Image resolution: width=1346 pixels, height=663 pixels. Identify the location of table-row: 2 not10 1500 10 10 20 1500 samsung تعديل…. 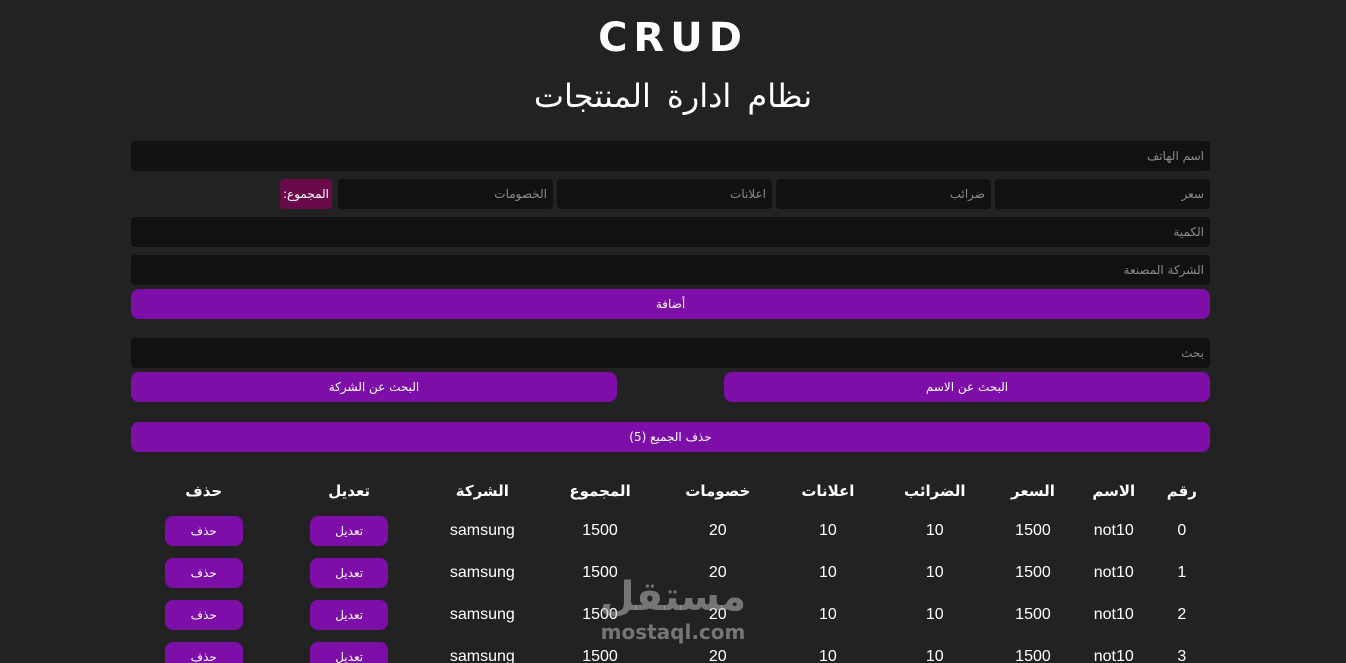
(670, 615).